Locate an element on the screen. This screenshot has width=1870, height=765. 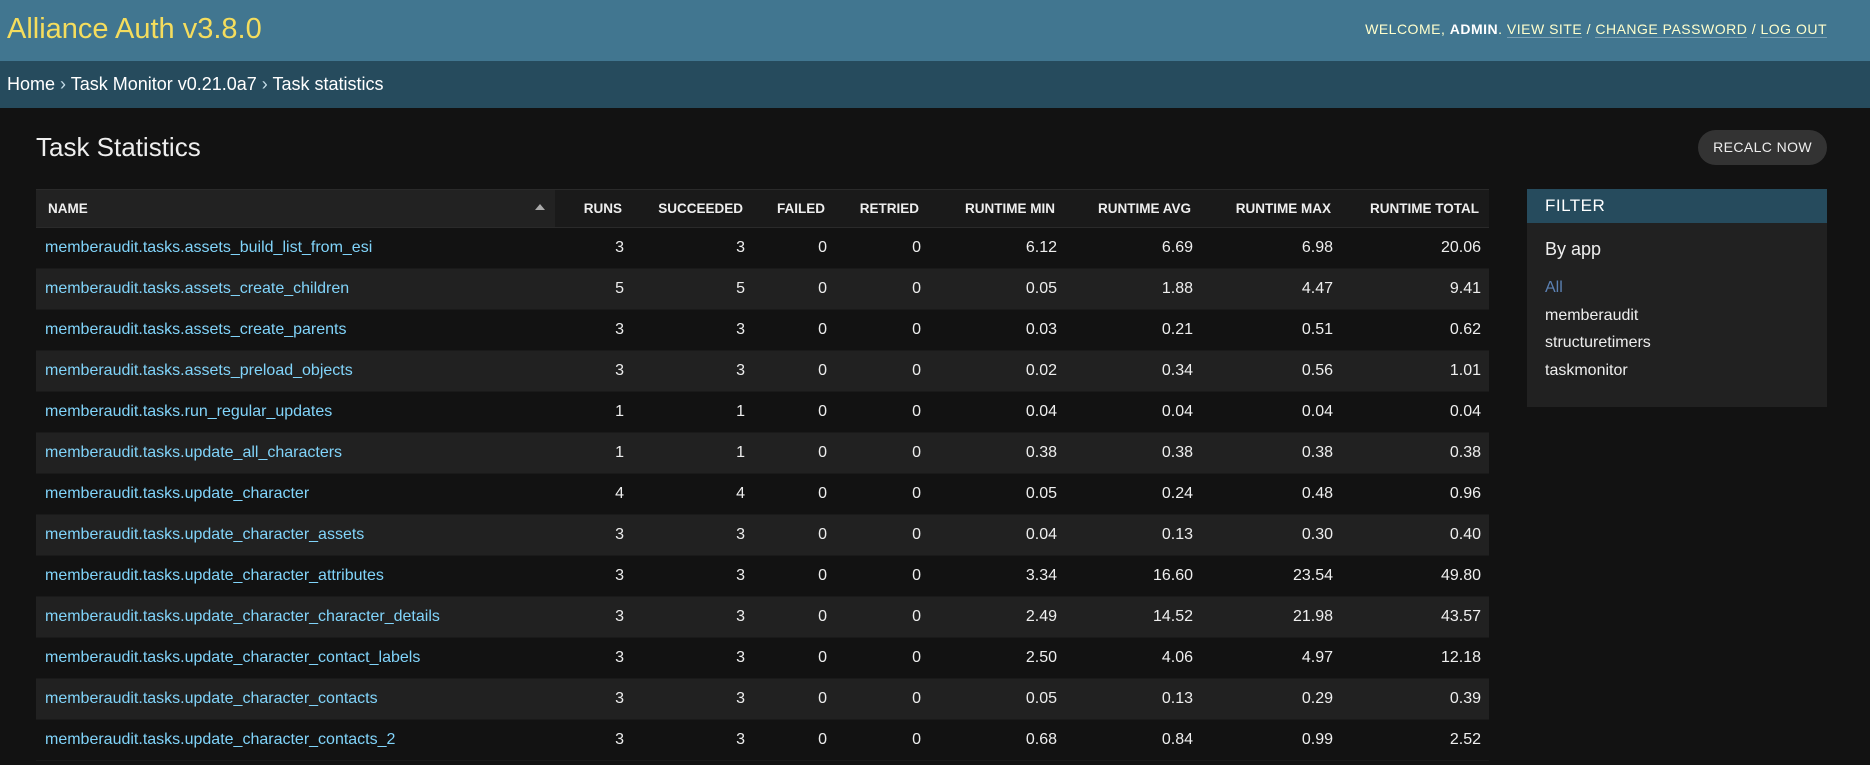
filter-link: taskmonitor is located at coordinates (1586, 370).